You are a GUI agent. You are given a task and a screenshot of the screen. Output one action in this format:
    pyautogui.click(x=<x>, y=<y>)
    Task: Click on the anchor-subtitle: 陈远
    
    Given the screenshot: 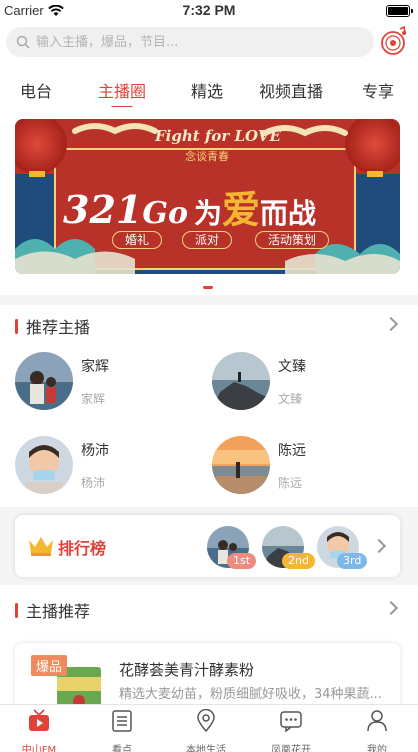 What is the action you would take?
    pyautogui.click(x=290, y=482)
    